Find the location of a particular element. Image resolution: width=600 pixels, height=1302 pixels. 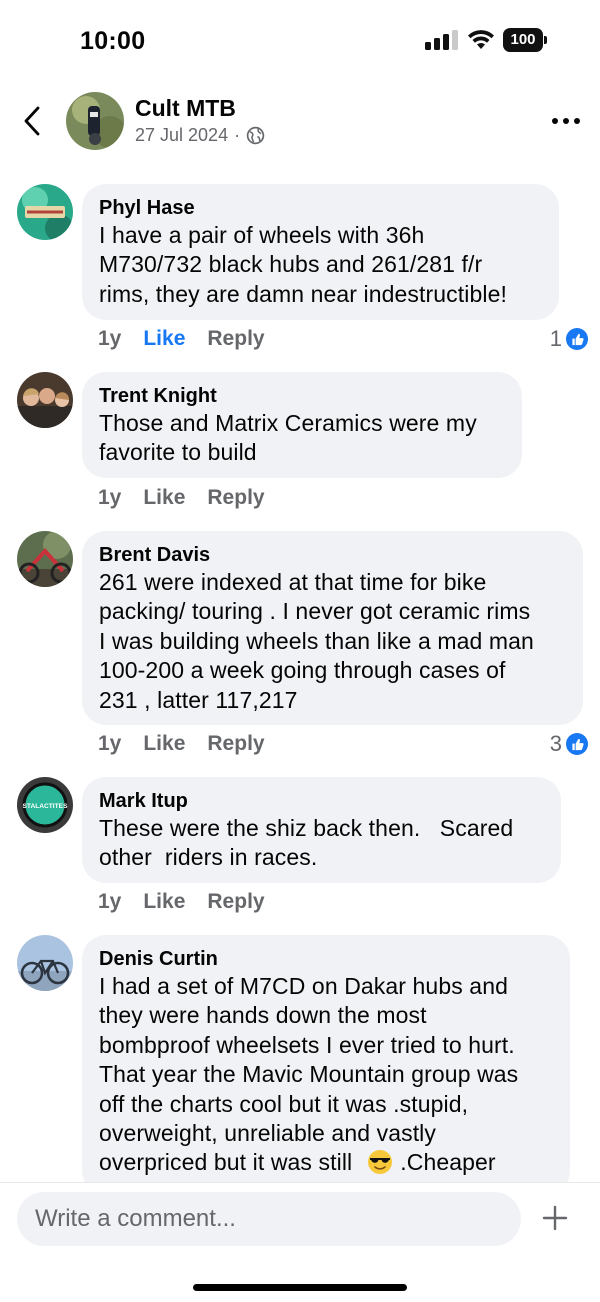

comment-author: Phyl Hase is located at coordinates (320, 208).